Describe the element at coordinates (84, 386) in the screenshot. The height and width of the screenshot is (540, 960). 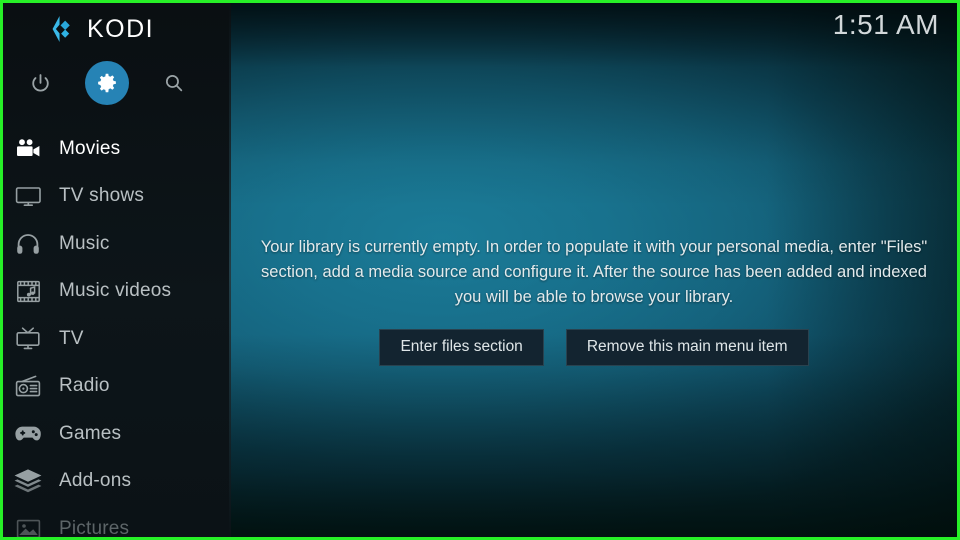
I see `sidebar-item-label: Radio` at that location.